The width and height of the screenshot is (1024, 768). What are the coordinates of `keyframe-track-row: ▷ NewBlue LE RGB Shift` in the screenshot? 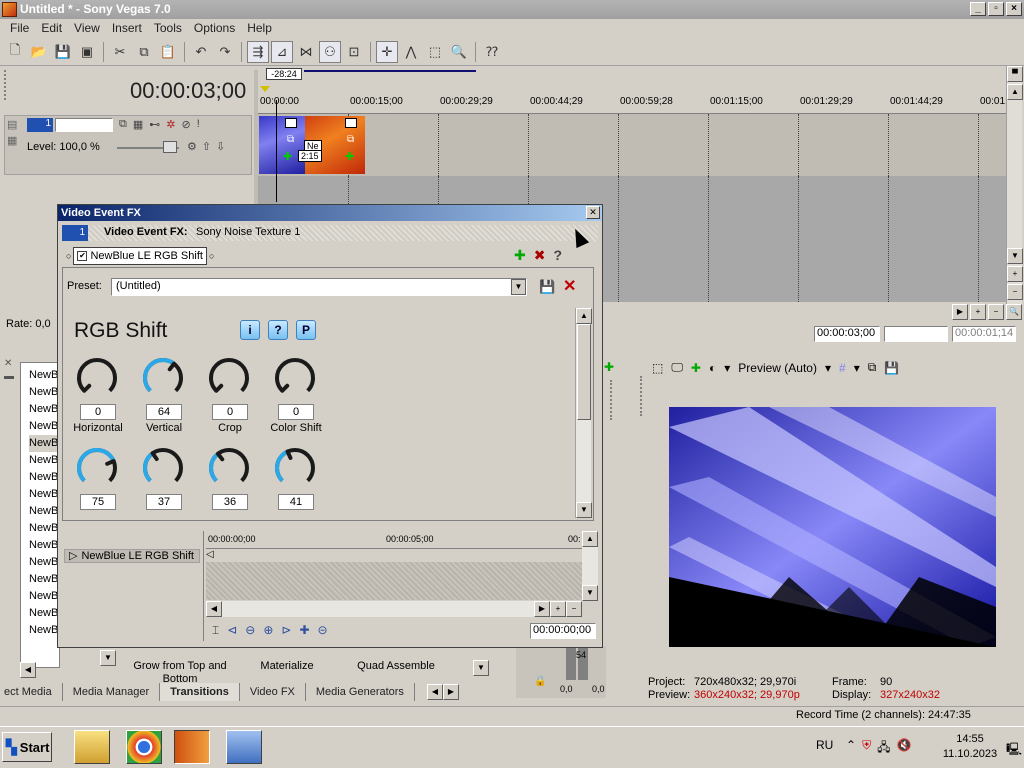 It's located at (132, 556).